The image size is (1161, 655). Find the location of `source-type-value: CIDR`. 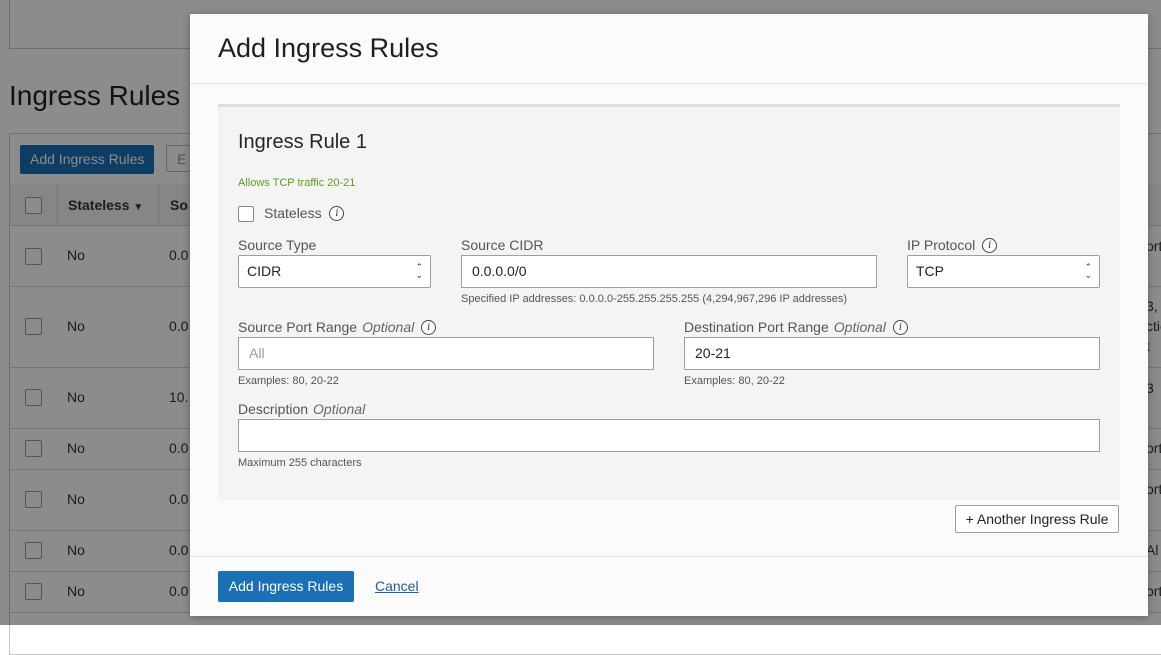

source-type-value: CIDR is located at coordinates (264, 271).